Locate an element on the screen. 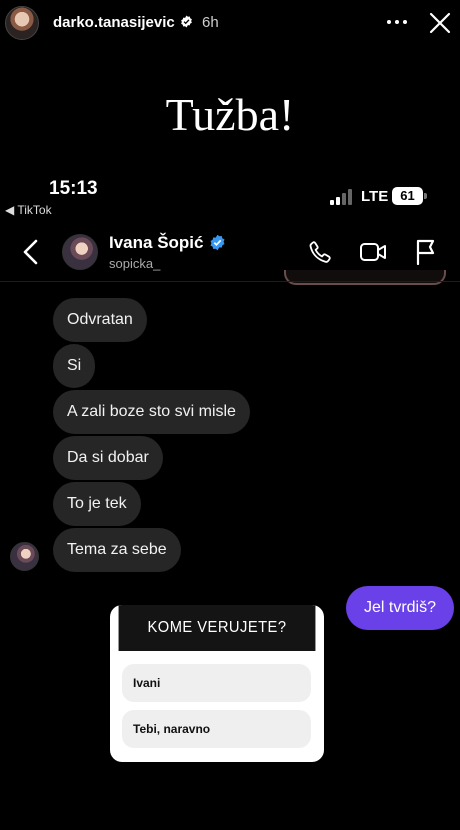 This screenshot has height=830, width=460. contact-handle: sopicka_ is located at coordinates (135, 263).